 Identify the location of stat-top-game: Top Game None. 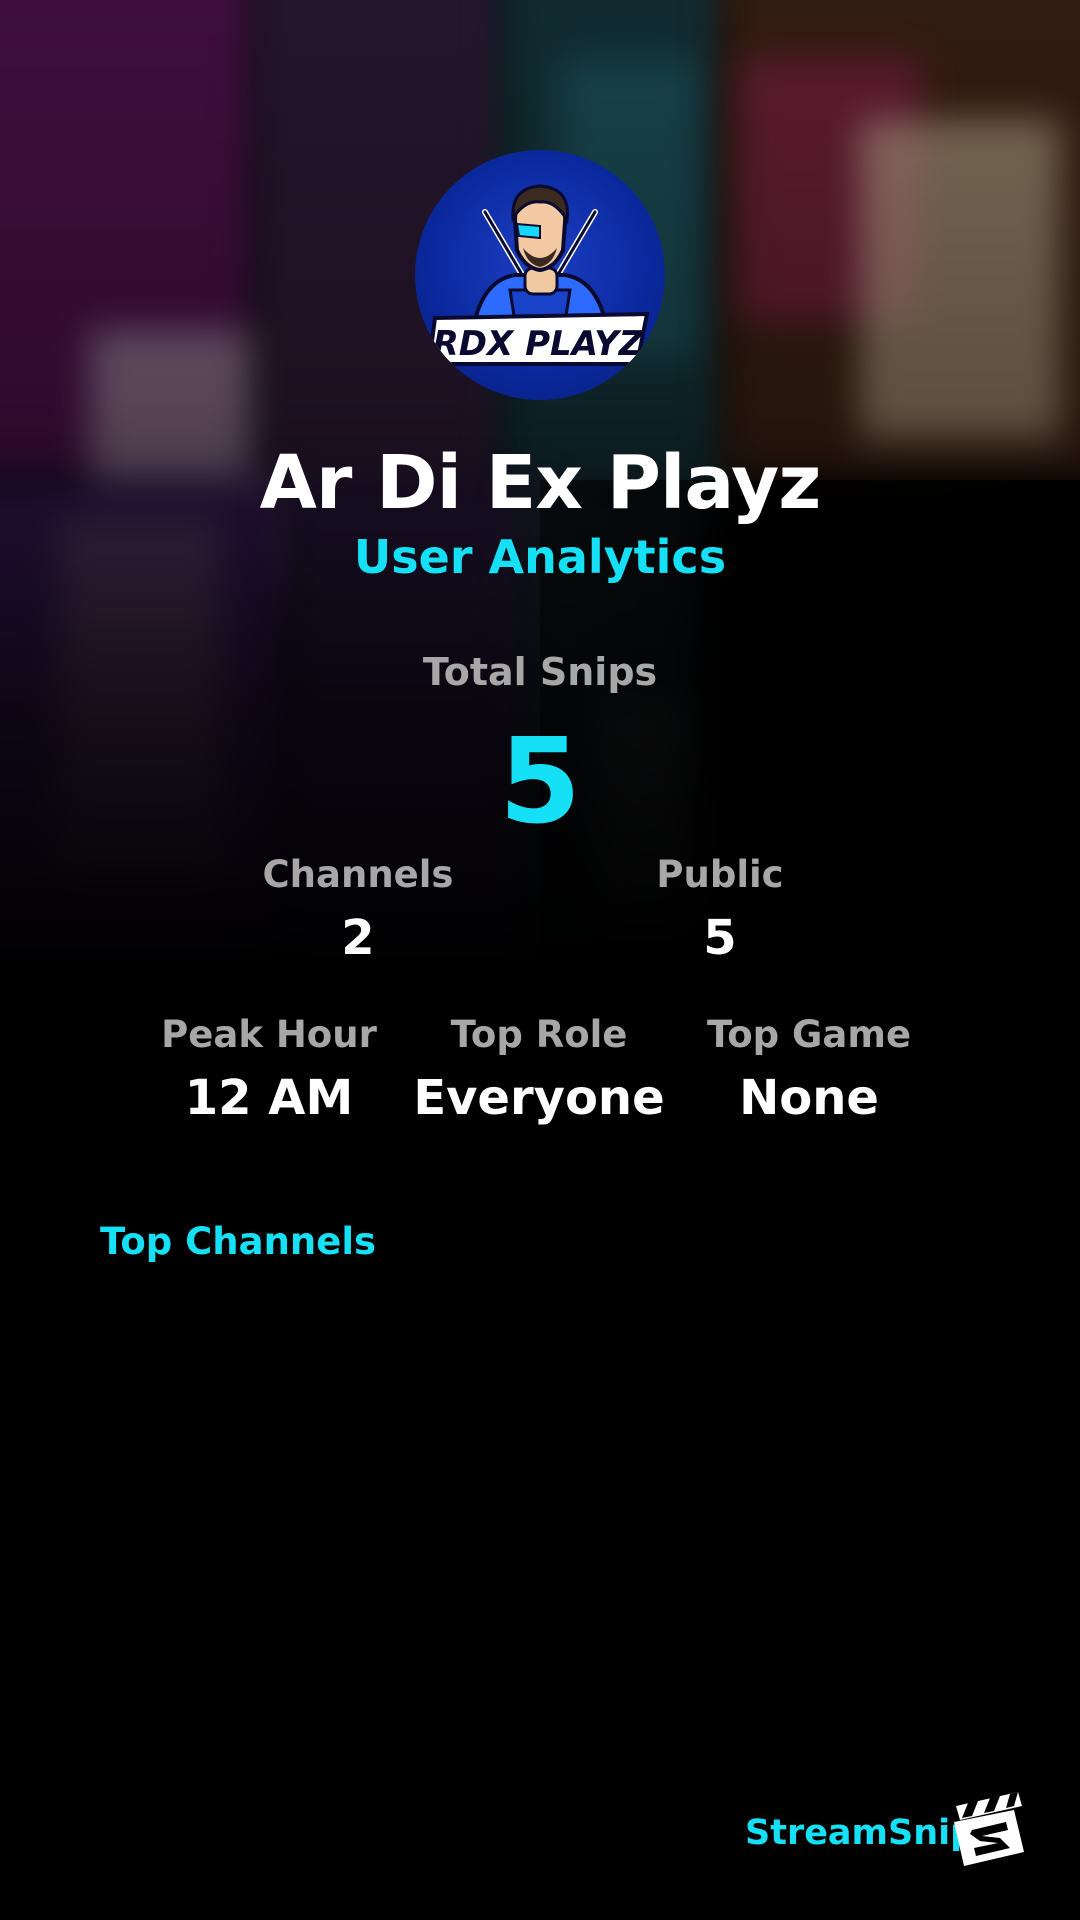
(809, 1069).